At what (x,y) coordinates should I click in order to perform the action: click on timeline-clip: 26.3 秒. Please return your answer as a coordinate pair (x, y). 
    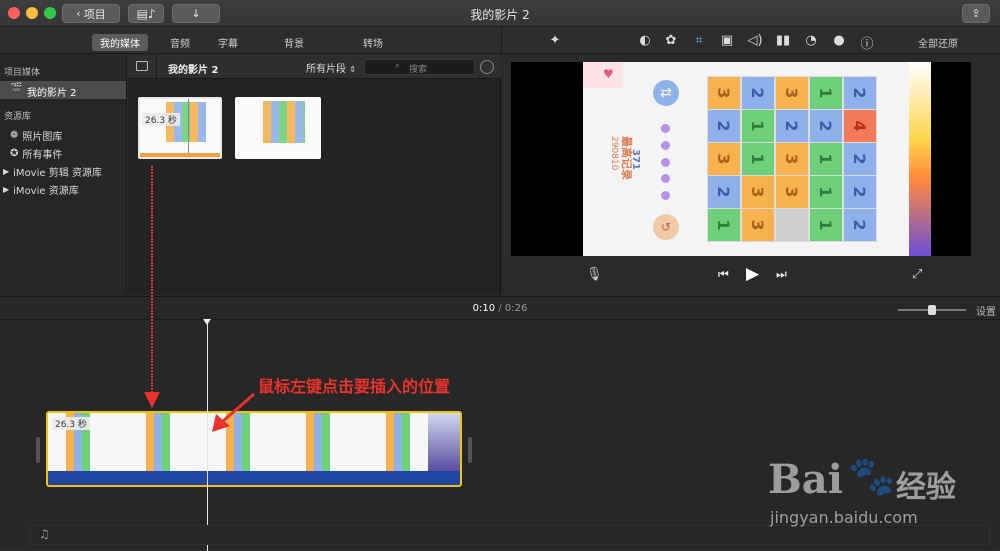
    Looking at the image, I should click on (254, 449).